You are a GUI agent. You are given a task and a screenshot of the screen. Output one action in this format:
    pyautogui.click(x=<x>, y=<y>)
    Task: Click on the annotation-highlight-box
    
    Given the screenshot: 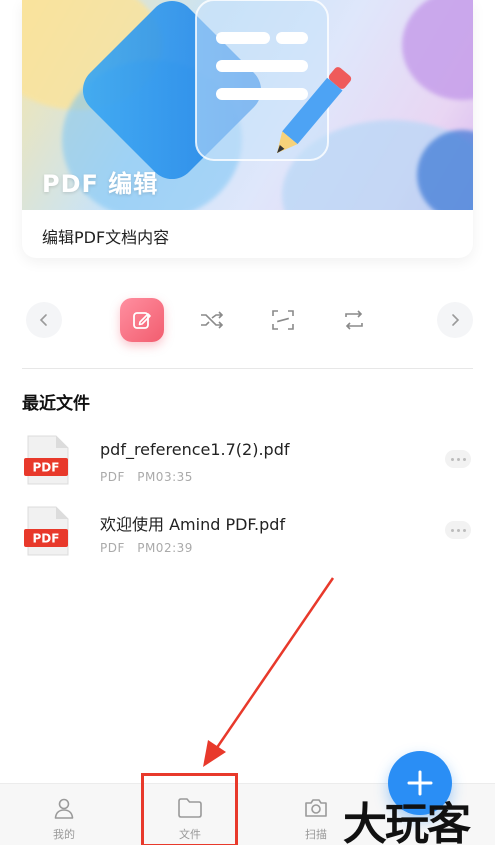 What is the action you would take?
    pyautogui.click(x=189, y=809)
    